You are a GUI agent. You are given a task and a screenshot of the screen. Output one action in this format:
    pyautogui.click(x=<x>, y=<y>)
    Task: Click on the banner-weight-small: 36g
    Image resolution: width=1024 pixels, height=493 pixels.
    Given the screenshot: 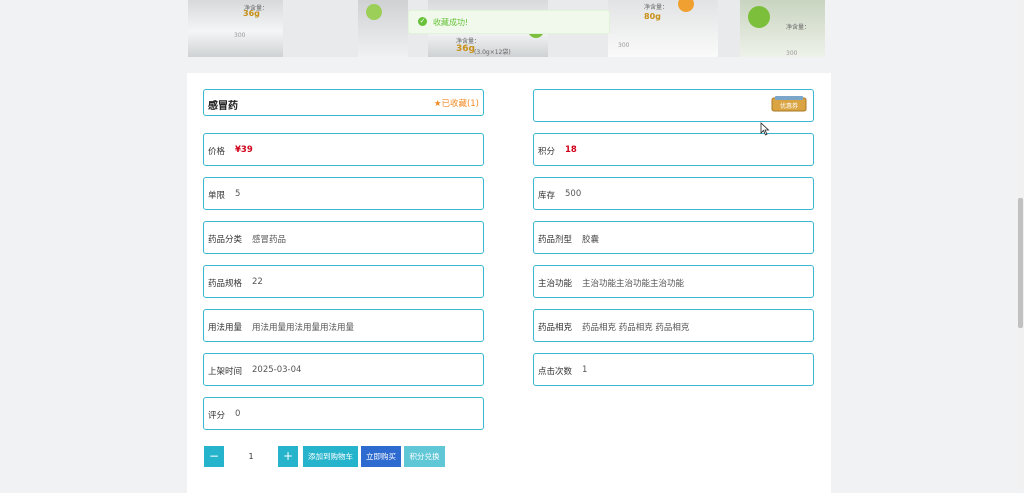 What is the action you would take?
    pyautogui.click(x=251, y=13)
    